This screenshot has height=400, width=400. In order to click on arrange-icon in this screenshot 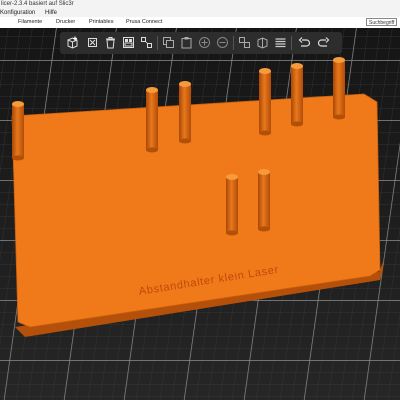, I will do `click(128, 42)`.